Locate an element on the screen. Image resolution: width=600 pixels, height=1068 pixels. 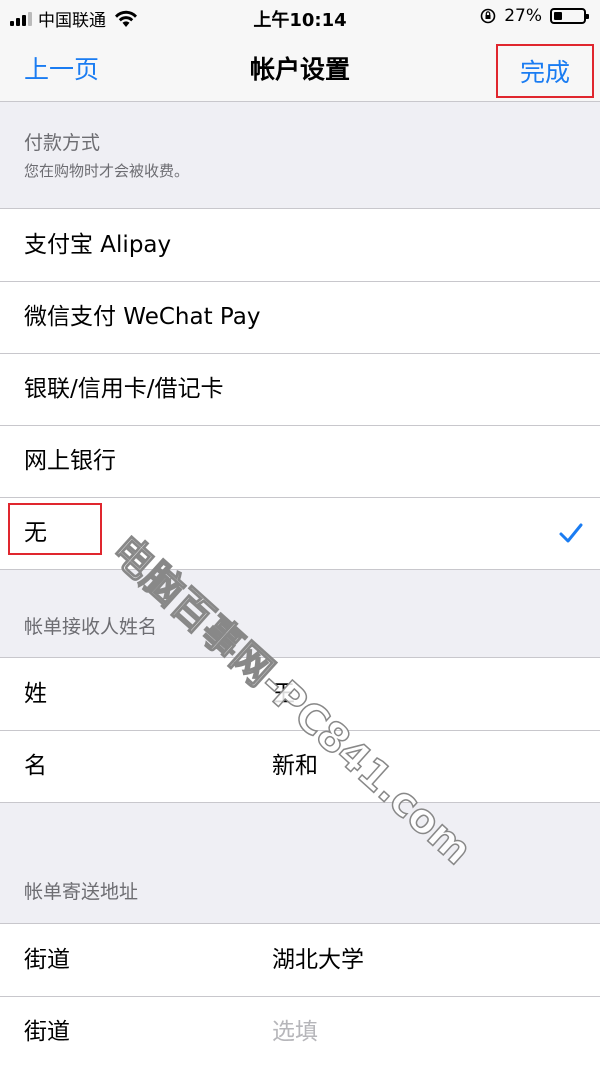
last-name-field: 王 is located at coordinates (283, 694).